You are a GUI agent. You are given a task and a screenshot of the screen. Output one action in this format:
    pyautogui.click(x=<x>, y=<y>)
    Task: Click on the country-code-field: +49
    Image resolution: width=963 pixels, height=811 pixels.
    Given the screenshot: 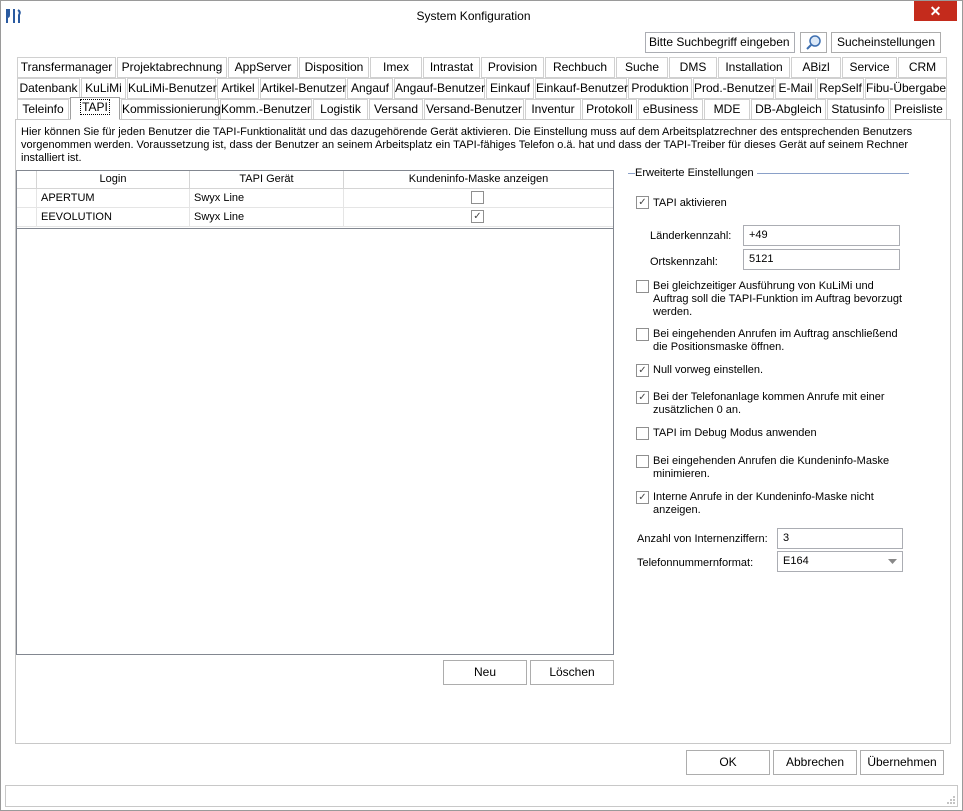 What is the action you would take?
    pyautogui.click(x=821, y=235)
    